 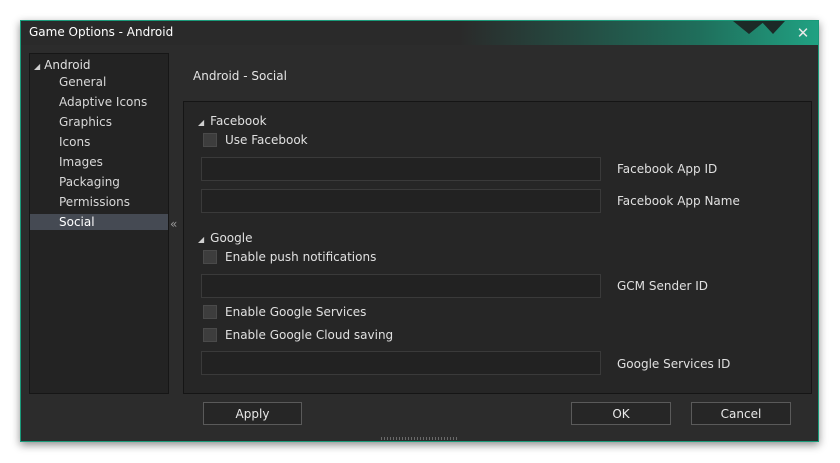 What do you see at coordinates (662, 286) in the screenshot?
I see `gcm-sender-id-label: GCM Sender ID` at bounding box center [662, 286].